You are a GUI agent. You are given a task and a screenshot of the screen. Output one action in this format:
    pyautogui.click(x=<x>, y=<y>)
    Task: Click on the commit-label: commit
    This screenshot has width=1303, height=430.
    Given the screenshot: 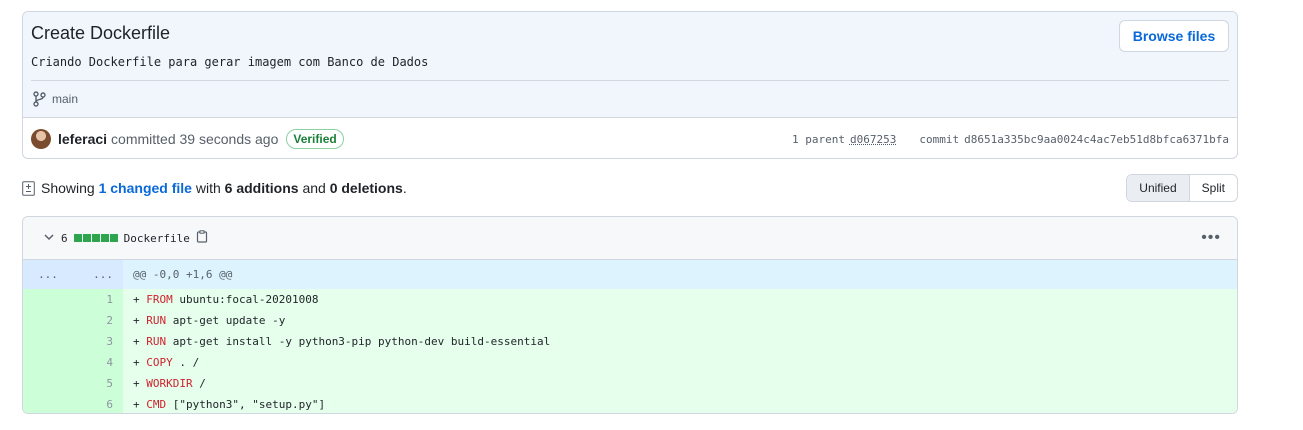 What is the action you would take?
    pyautogui.click(x=939, y=139)
    